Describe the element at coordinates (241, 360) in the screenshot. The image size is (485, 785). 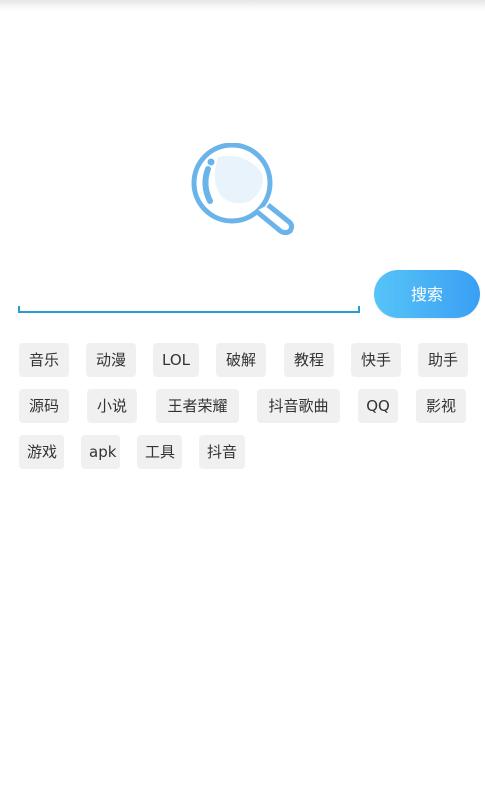
I see `tag-item: 破解` at that location.